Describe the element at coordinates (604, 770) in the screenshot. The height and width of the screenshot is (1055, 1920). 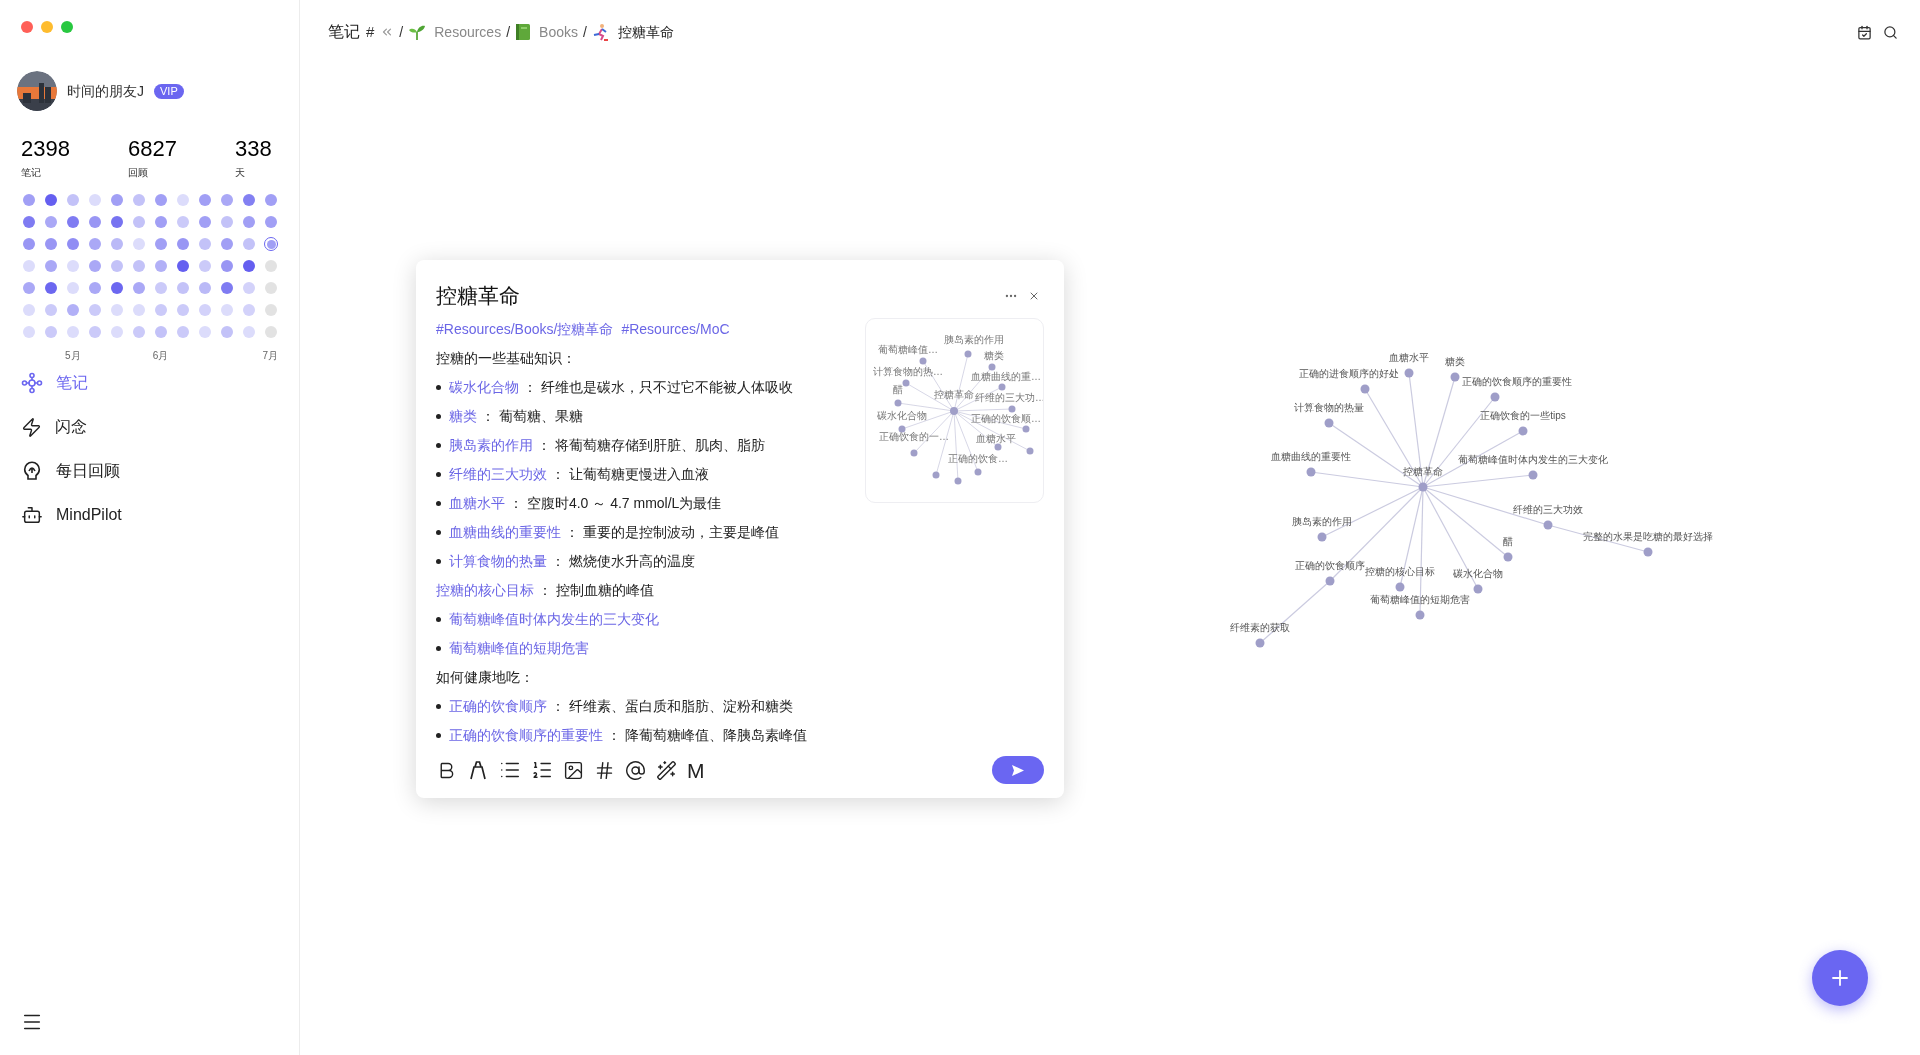
I see `hash-icon` at that location.